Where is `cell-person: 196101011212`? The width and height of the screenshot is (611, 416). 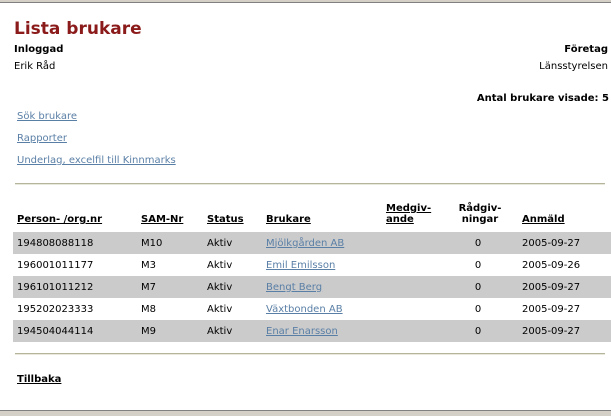 cell-person: 196101011212 is located at coordinates (75, 287).